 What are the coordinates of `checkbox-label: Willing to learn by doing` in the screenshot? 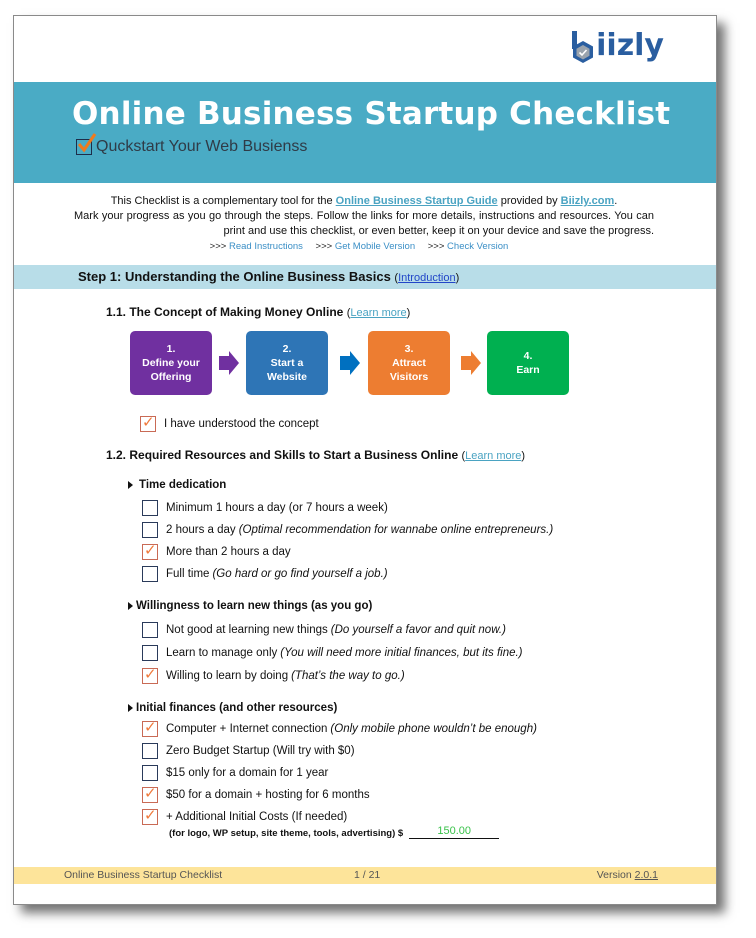 It's located at (227, 676).